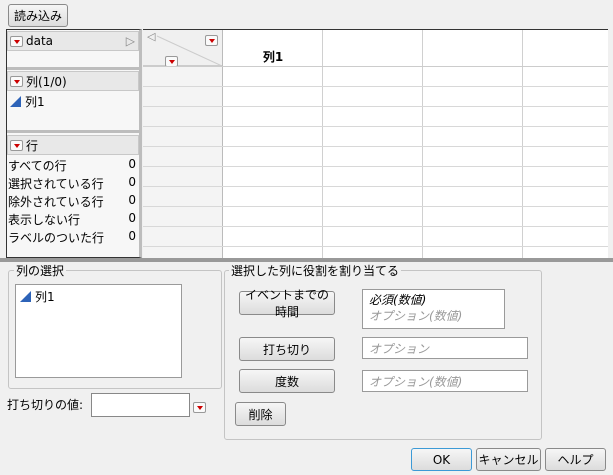  I want to click on freq-field: オプション(数値), so click(445, 381).